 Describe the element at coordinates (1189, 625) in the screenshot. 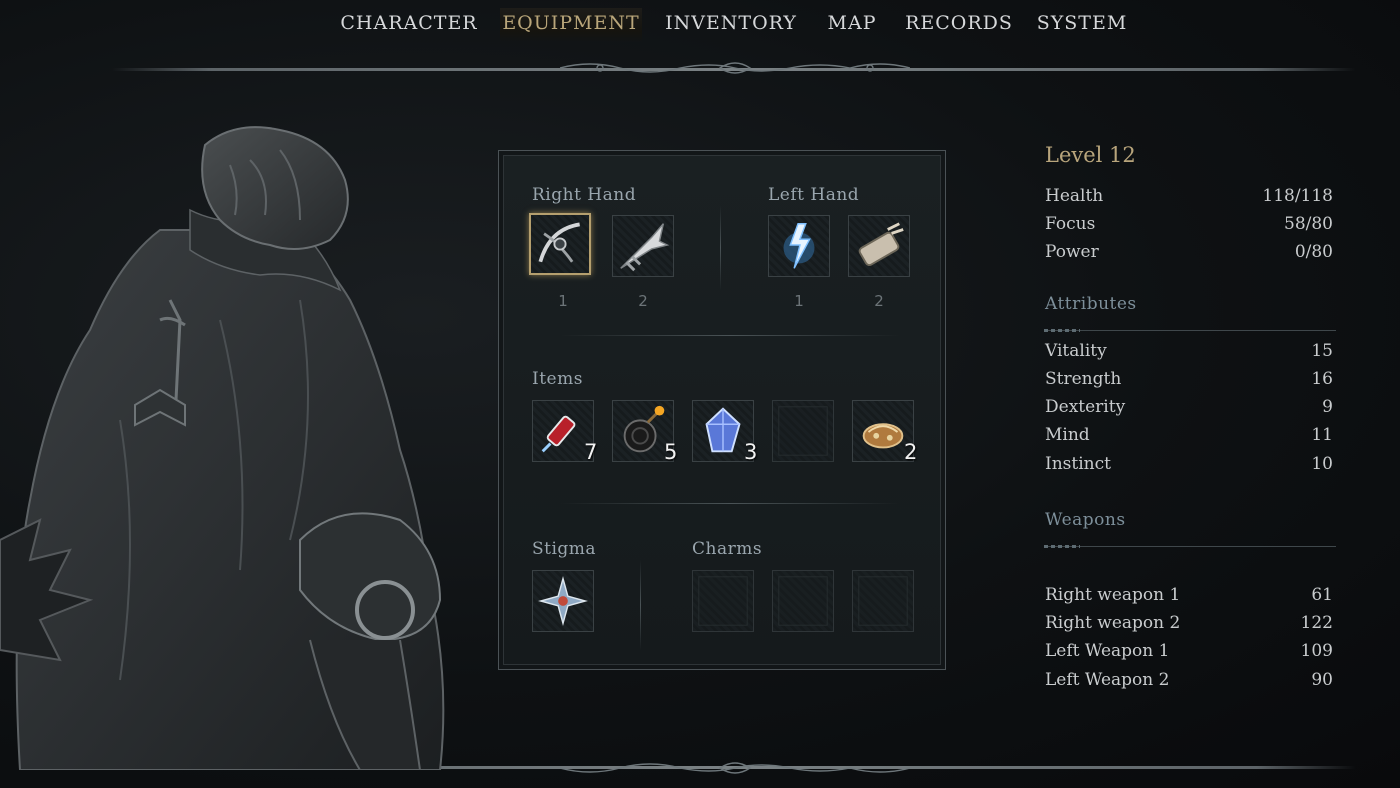

I see `stat-right-weapon-2: Right weapon 2 122` at that location.